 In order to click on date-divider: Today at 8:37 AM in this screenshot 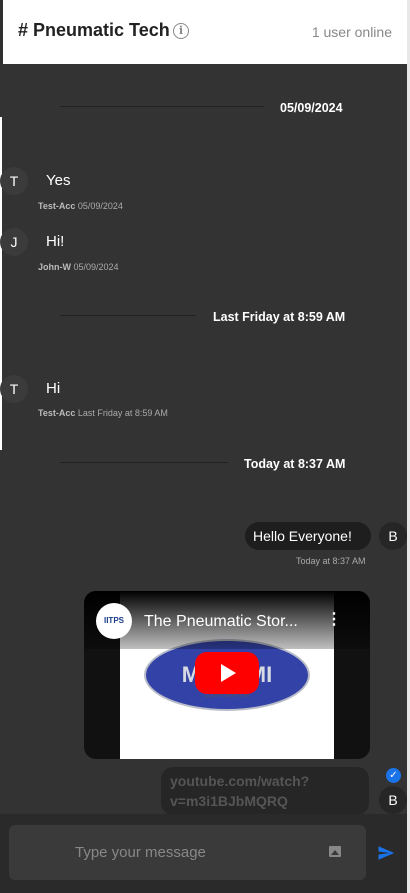, I will do `click(295, 464)`.